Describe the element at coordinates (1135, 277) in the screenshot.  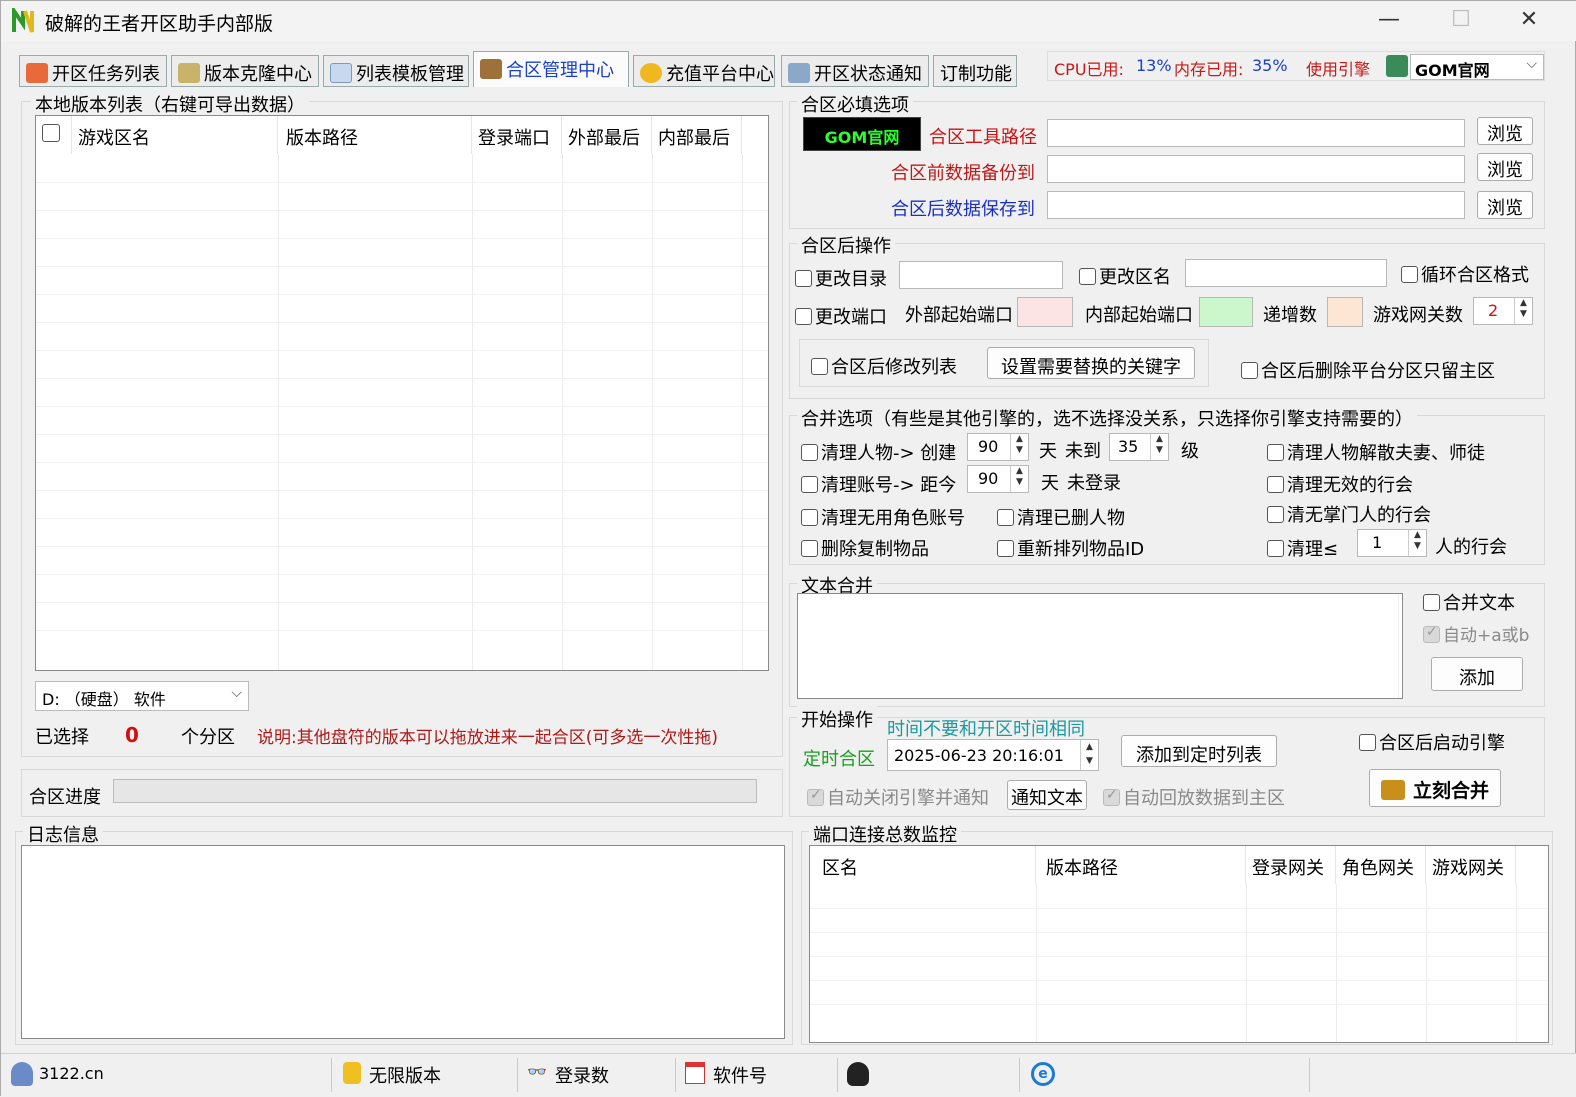
I see `change-name-label: 更改区名` at that location.